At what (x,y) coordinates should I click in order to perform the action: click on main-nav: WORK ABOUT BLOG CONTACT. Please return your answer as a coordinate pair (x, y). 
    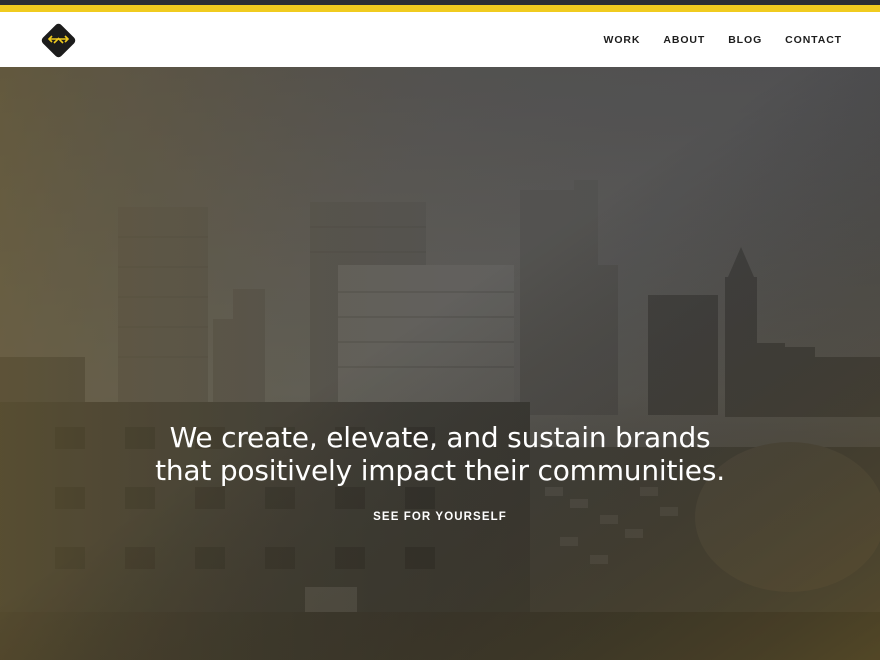
    Looking at the image, I should click on (723, 39).